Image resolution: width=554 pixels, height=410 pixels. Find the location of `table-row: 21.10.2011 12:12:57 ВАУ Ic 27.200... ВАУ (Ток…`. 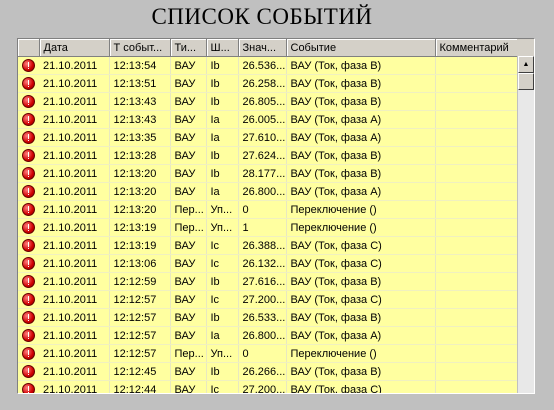

table-row: 21.10.2011 12:12:57 ВАУ Ic 27.200... ВАУ (Ток… is located at coordinates (267, 299).